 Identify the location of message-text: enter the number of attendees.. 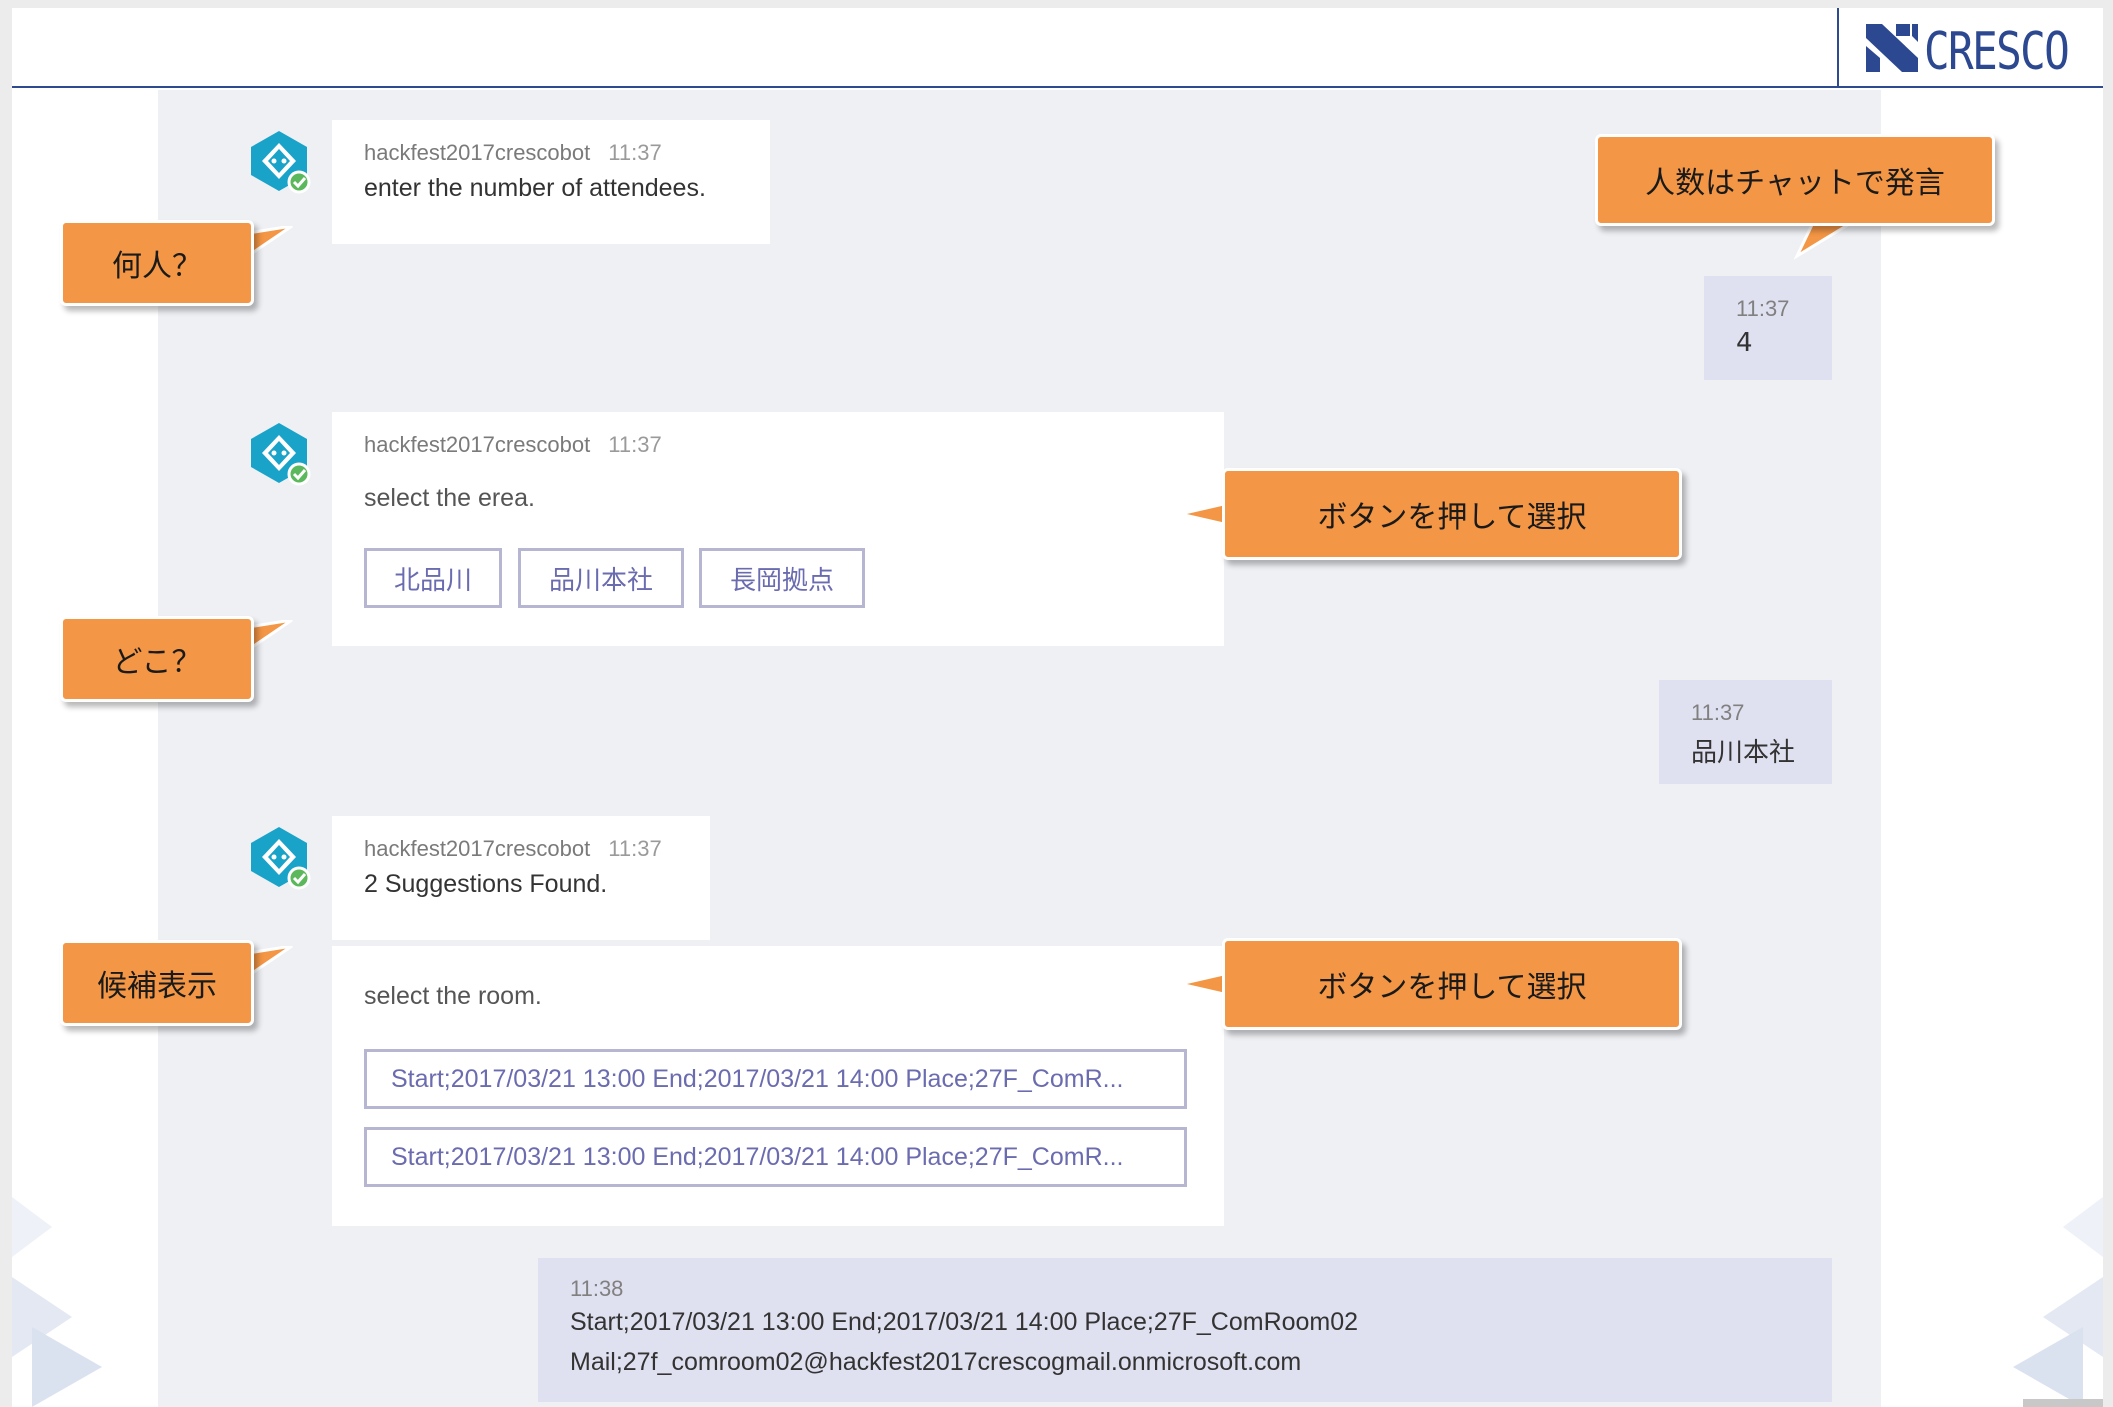
(535, 188).